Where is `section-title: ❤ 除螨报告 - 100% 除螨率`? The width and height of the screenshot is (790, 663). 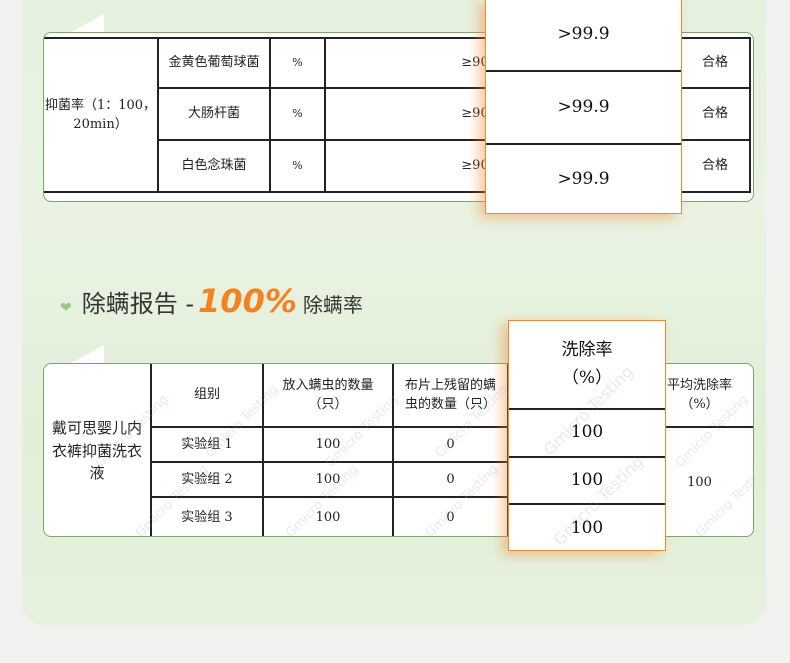
section-title: ❤ 除螨报告 - 100% 除螨率 is located at coordinates (211, 301).